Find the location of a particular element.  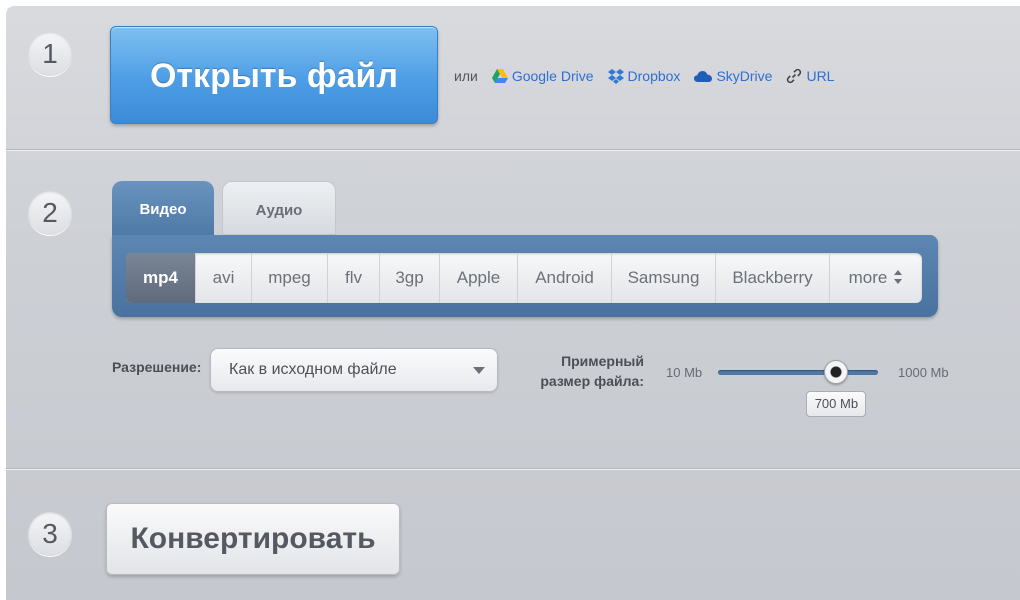

url-label: URL is located at coordinates (820, 76).